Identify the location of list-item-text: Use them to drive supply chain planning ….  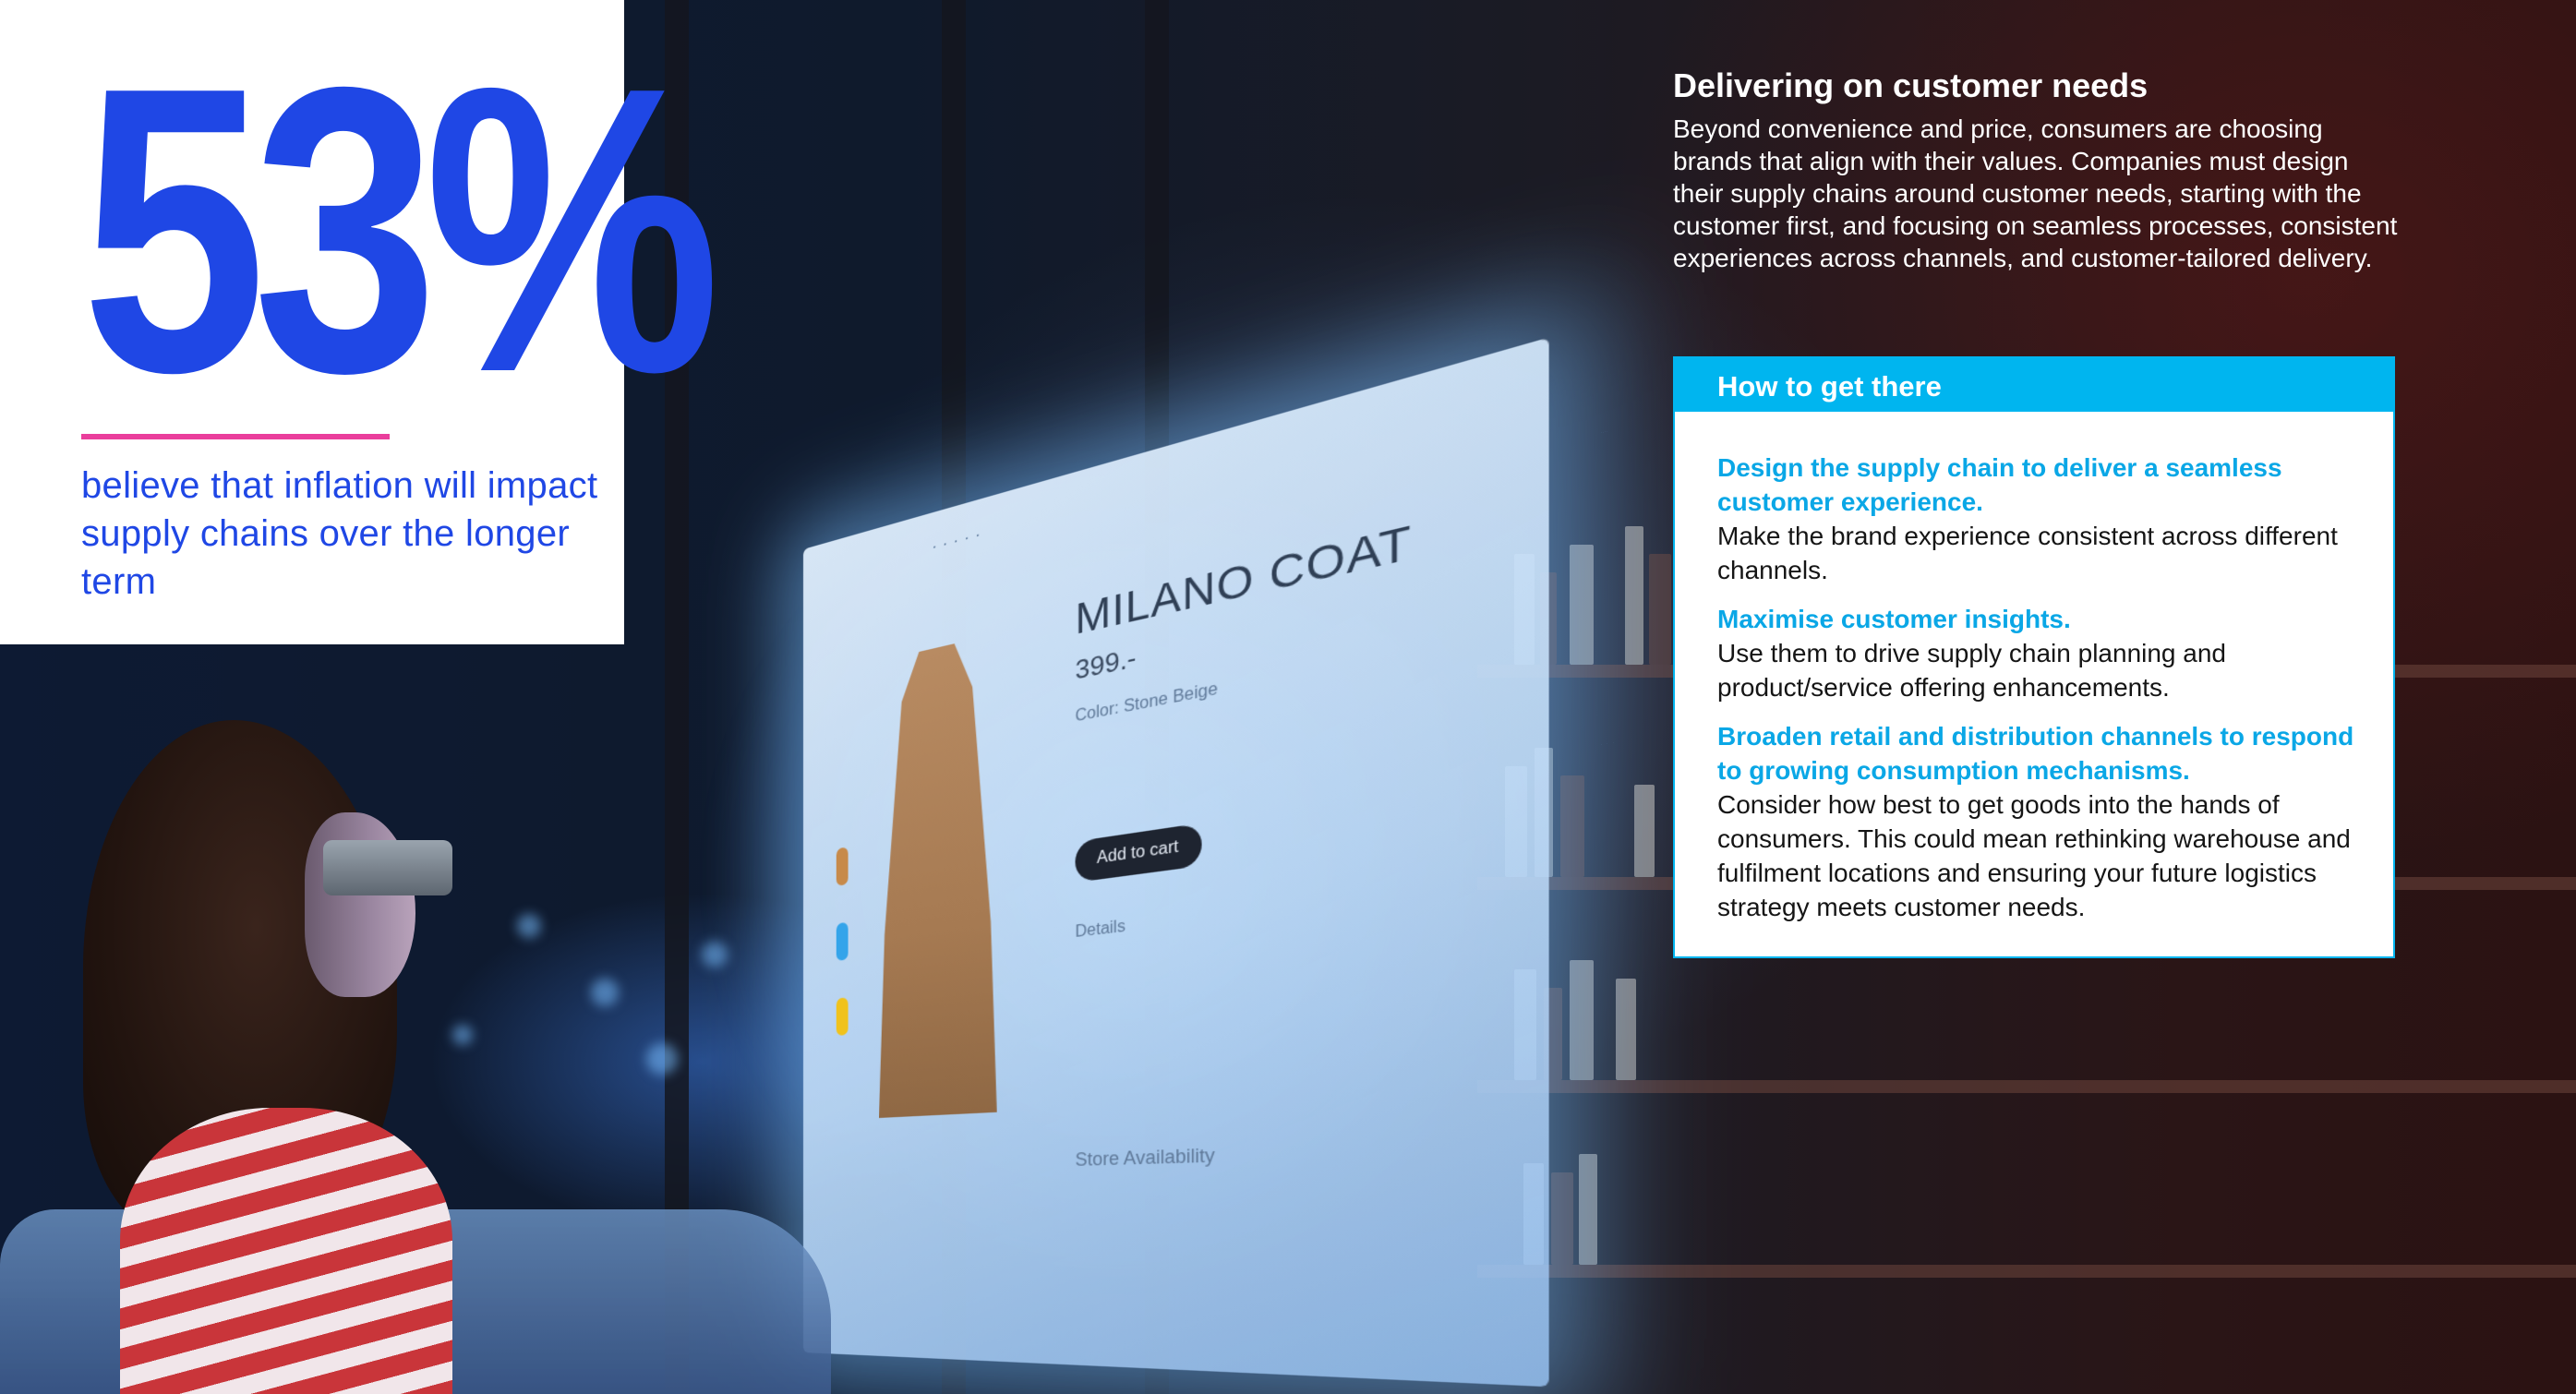
(1972, 671).